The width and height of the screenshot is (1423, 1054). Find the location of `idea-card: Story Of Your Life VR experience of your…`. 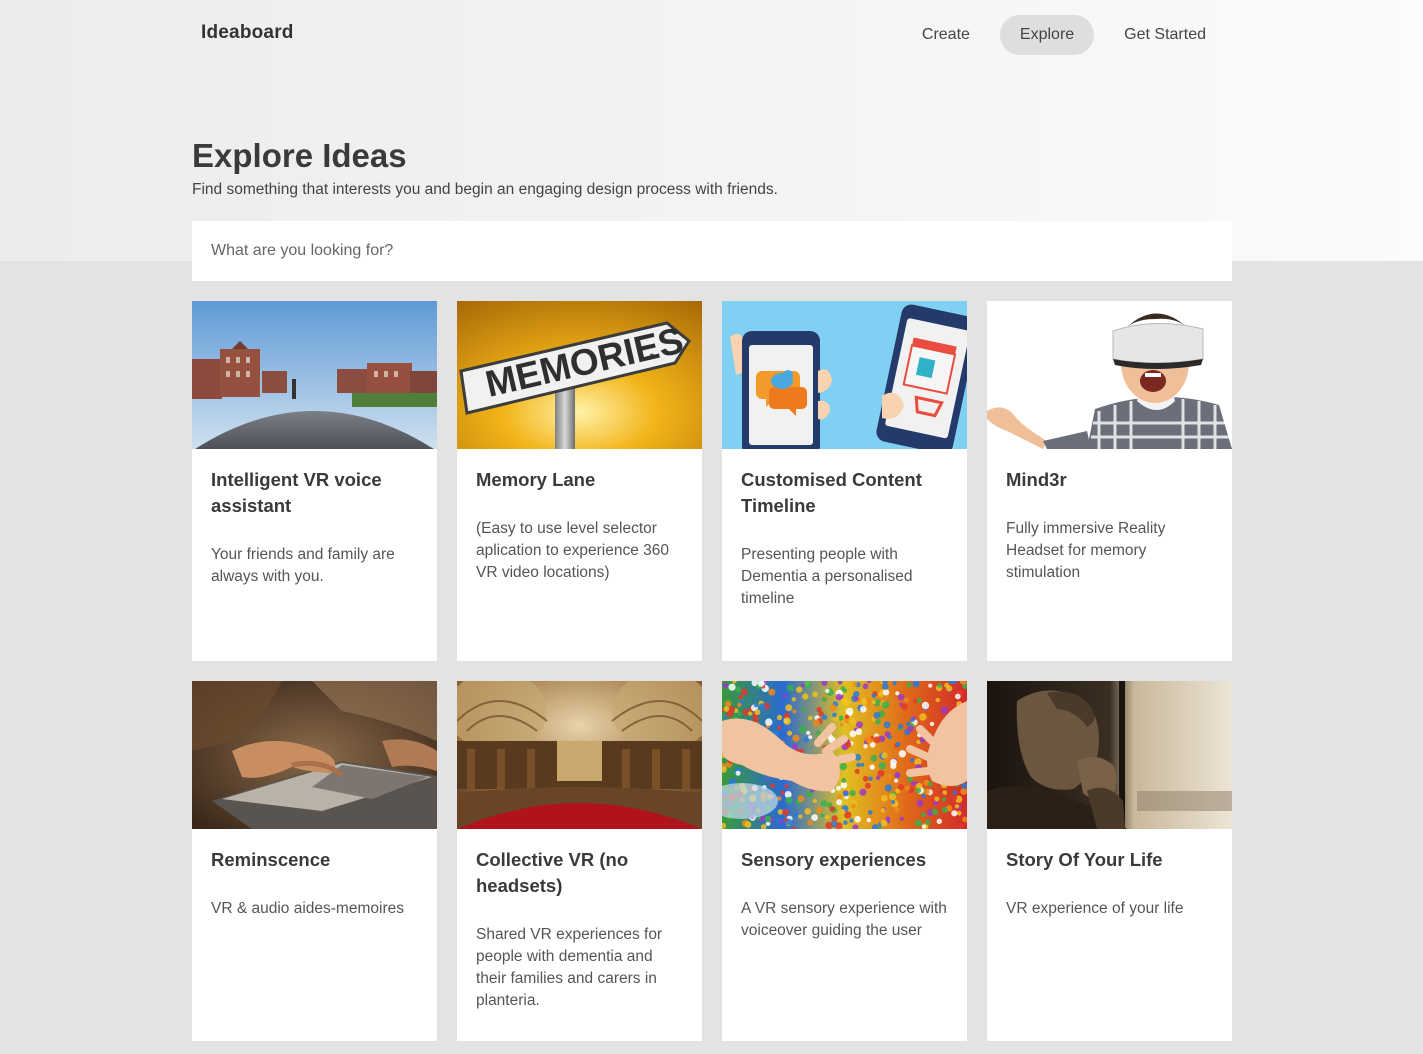

idea-card: Story Of Your Life VR experience of your… is located at coordinates (1109, 861).